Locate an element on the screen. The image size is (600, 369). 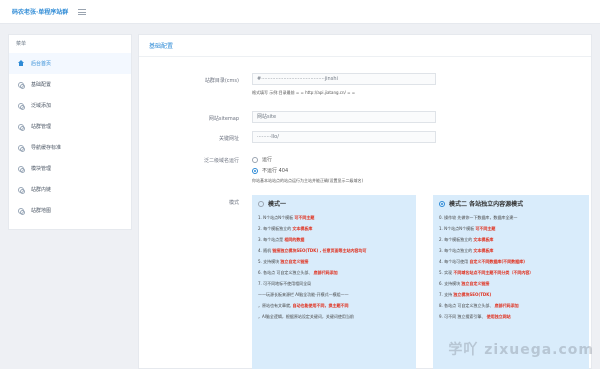
mode-two-line: 9. 可不同 独立搜索引擎、 使用独立网站 is located at coordinates (475, 316).